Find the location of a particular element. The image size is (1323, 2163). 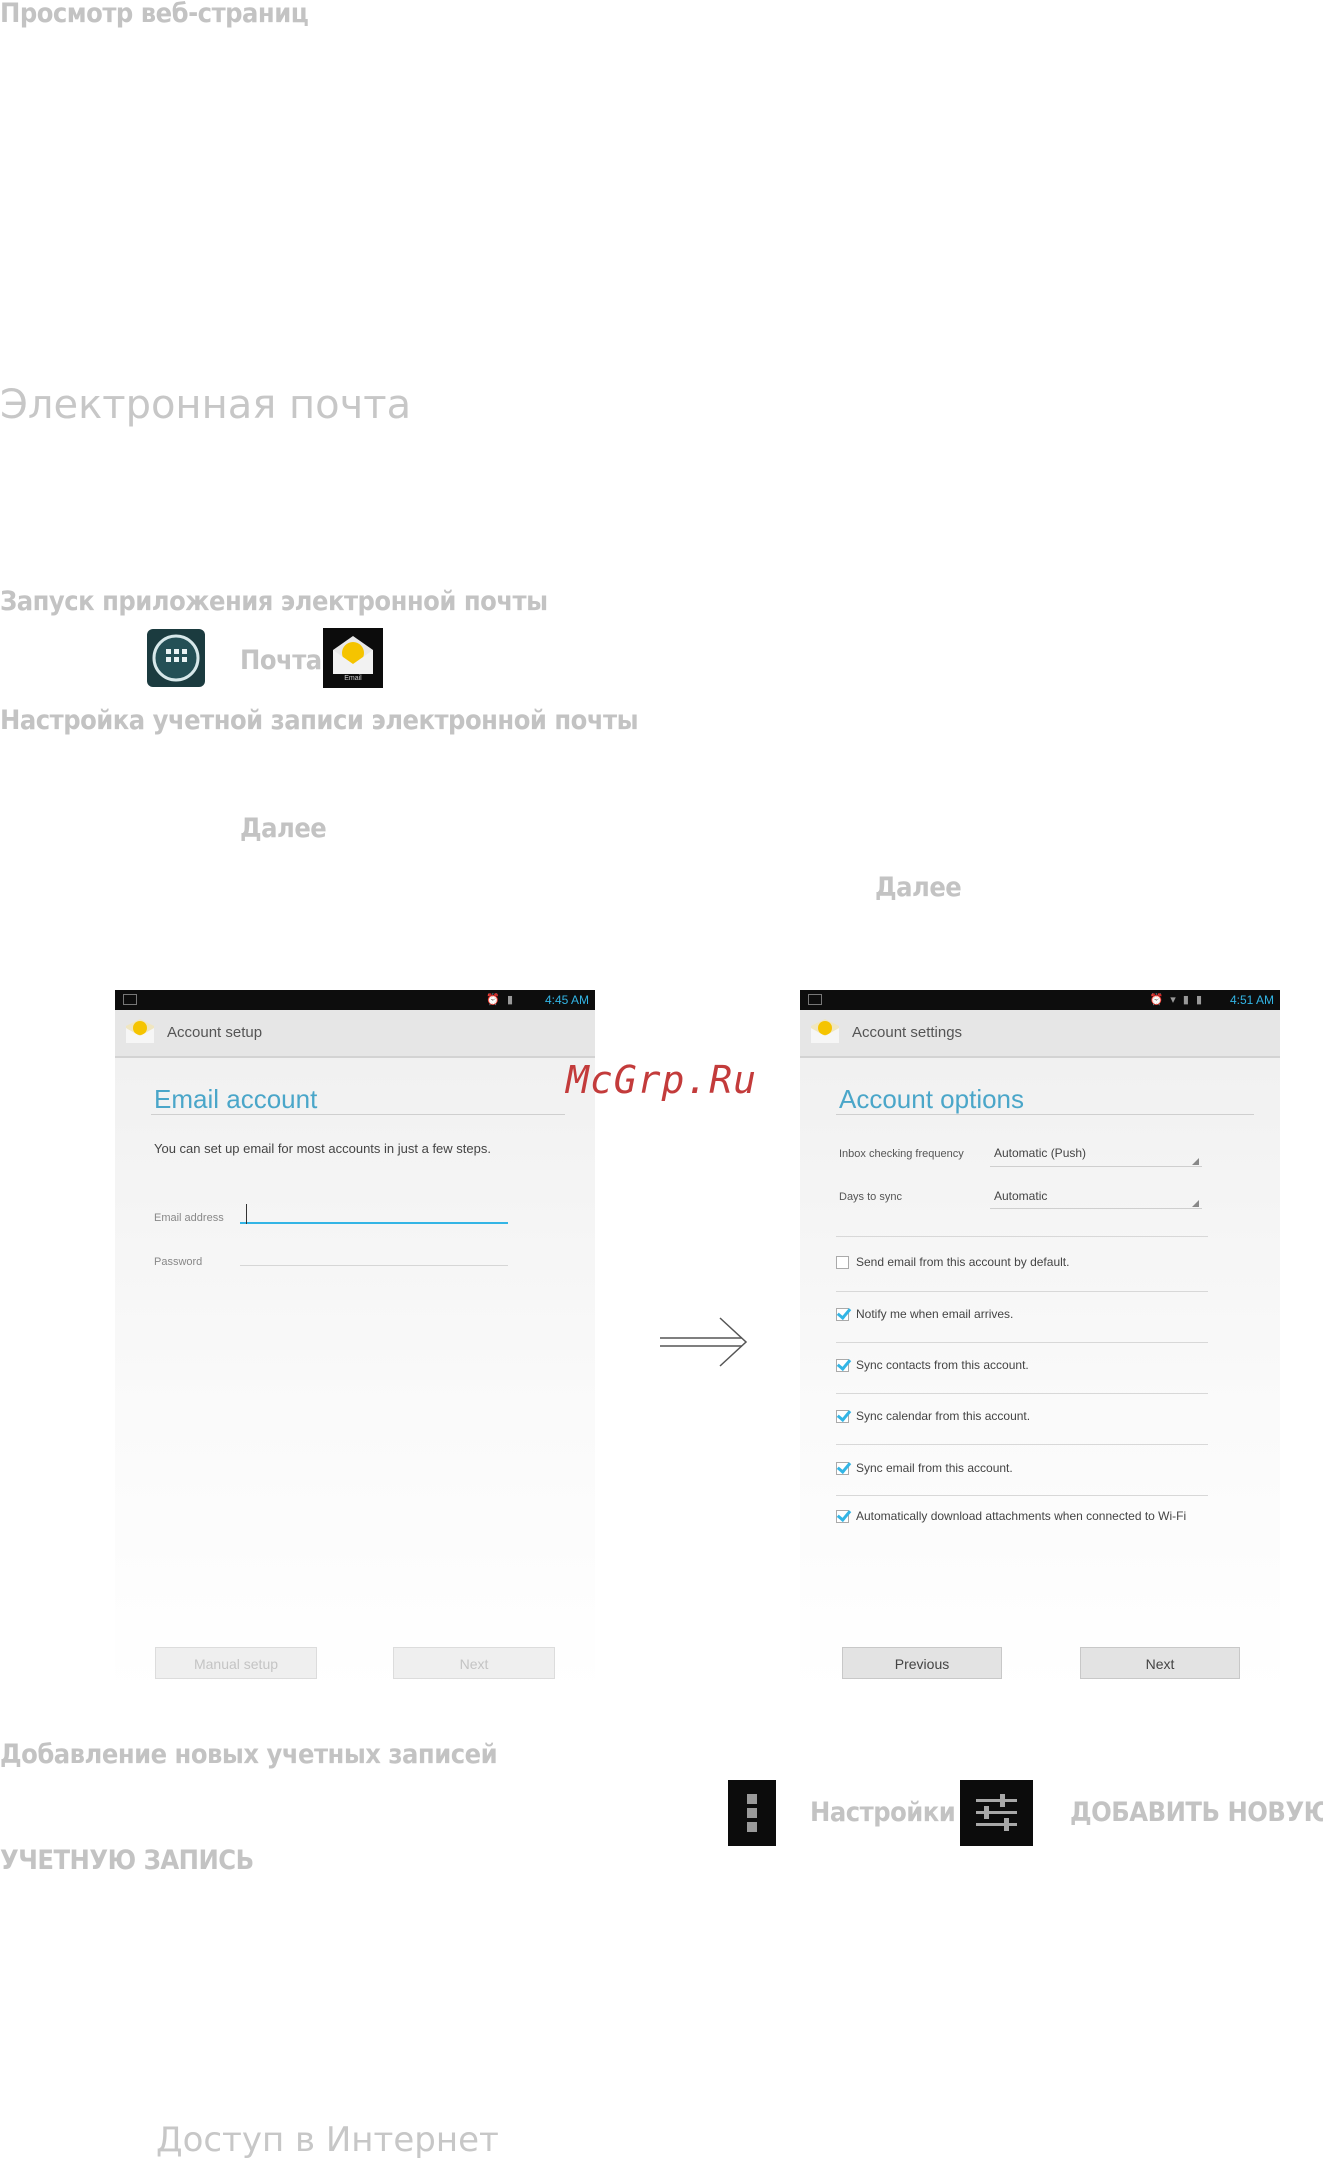

email-app-icon: Email is located at coordinates (353, 658).